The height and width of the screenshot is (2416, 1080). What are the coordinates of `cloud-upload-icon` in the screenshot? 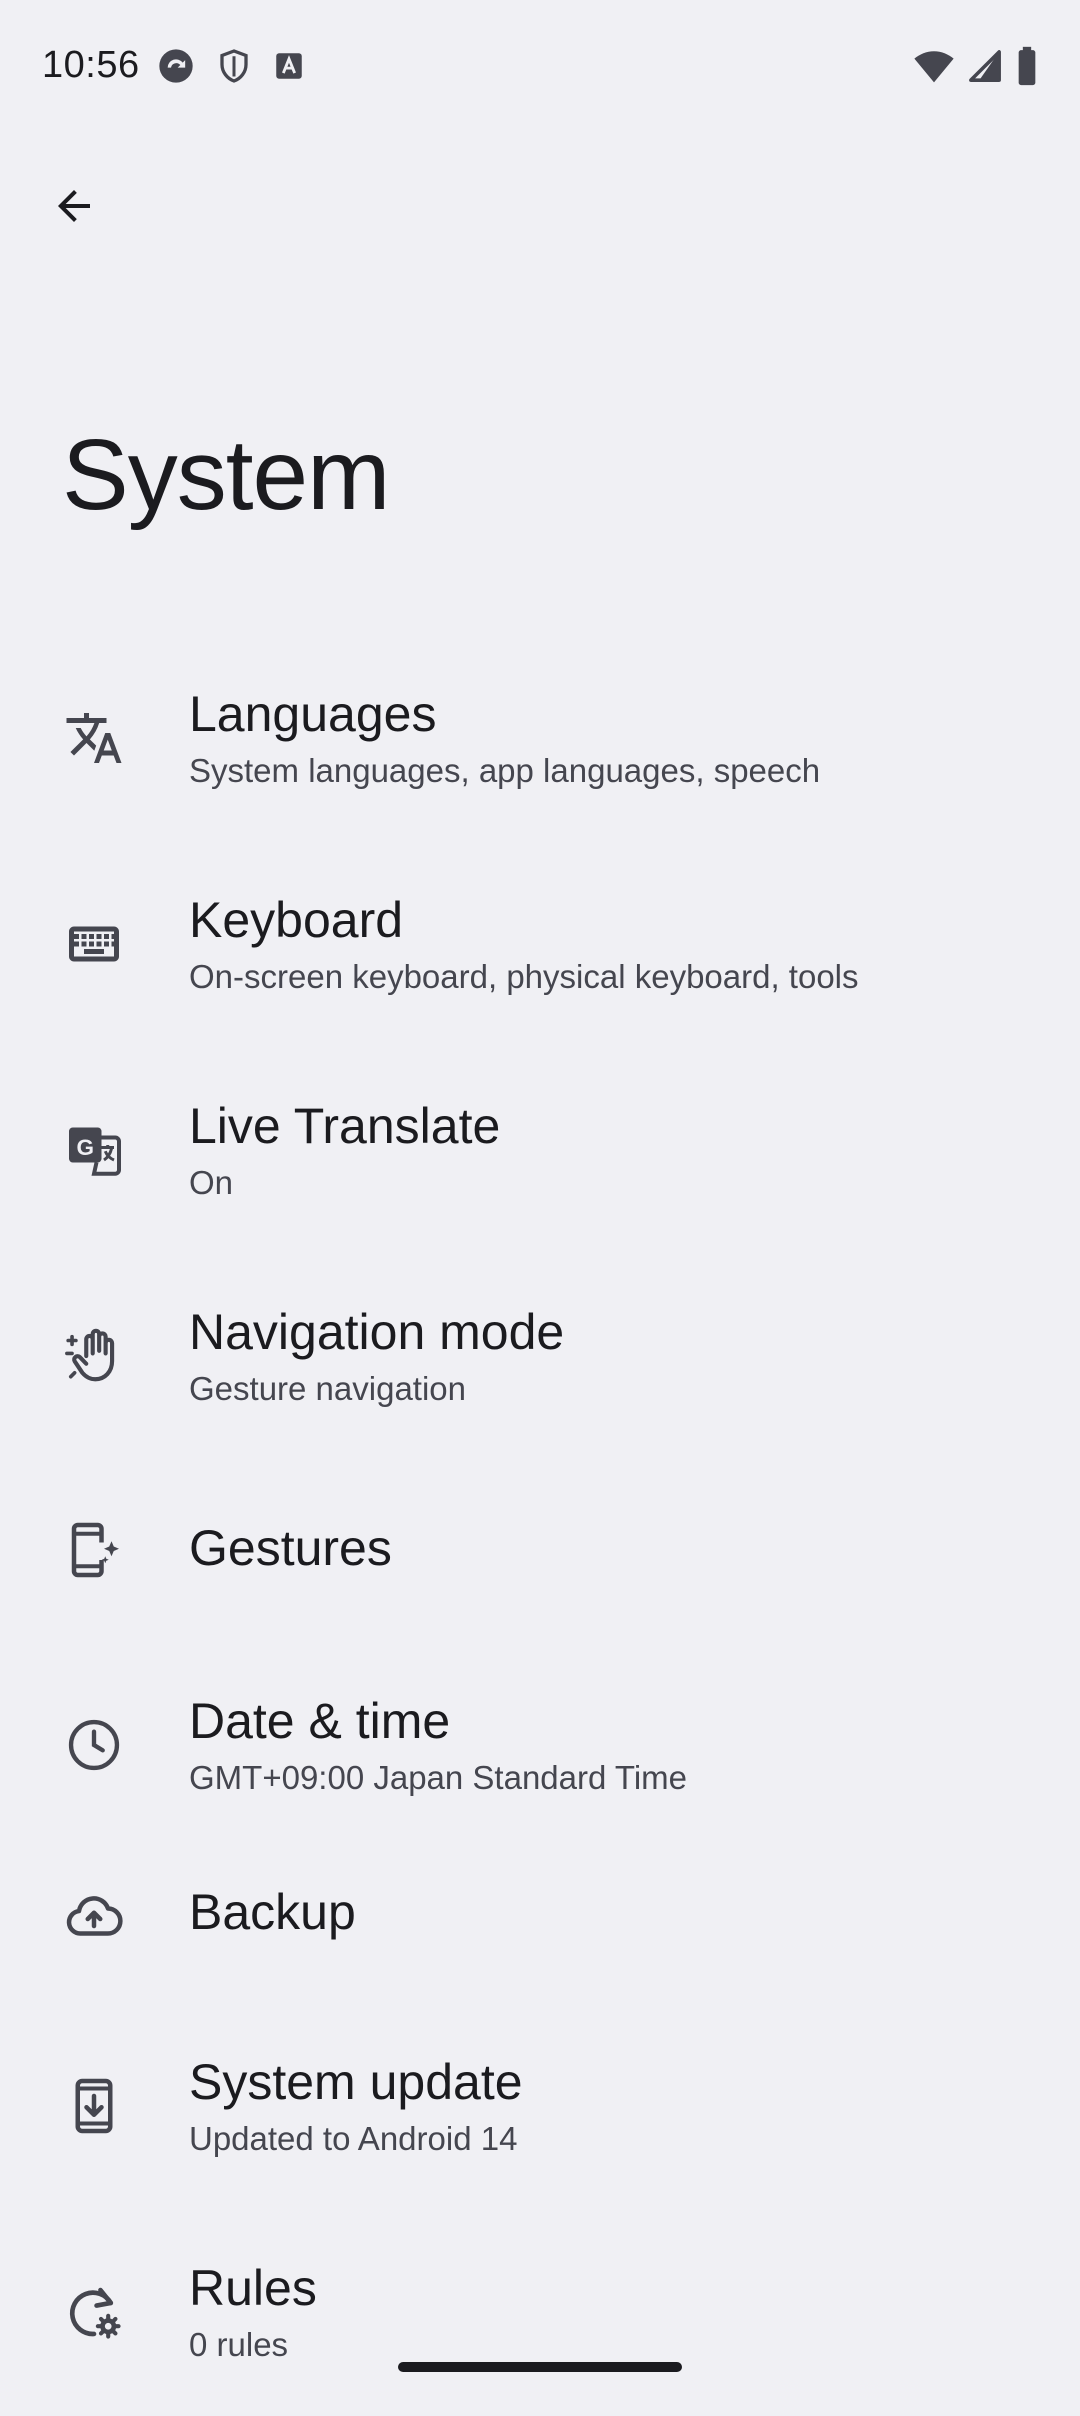 It's located at (94, 1916).